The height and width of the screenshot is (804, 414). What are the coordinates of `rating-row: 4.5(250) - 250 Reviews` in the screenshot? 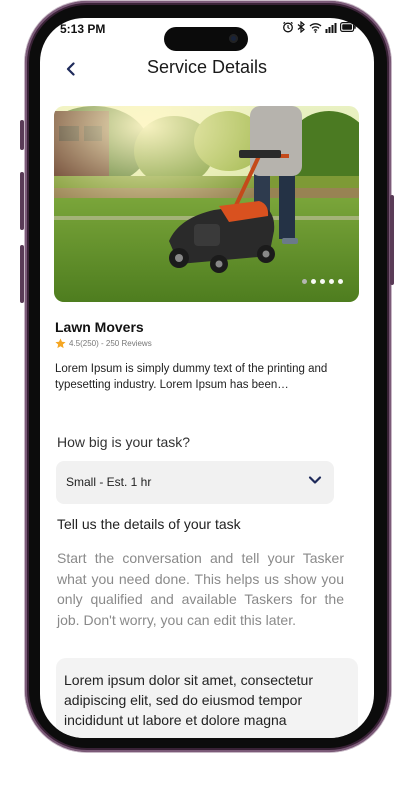 It's located at (103, 343).